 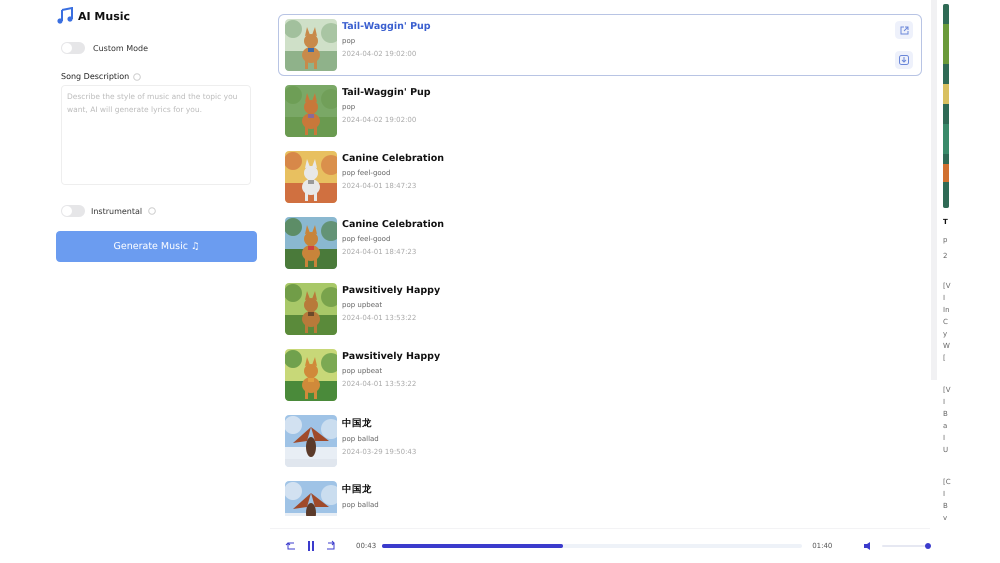 What do you see at coordinates (95, 76) in the screenshot?
I see `song-description-label: Song Description` at bounding box center [95, 76].